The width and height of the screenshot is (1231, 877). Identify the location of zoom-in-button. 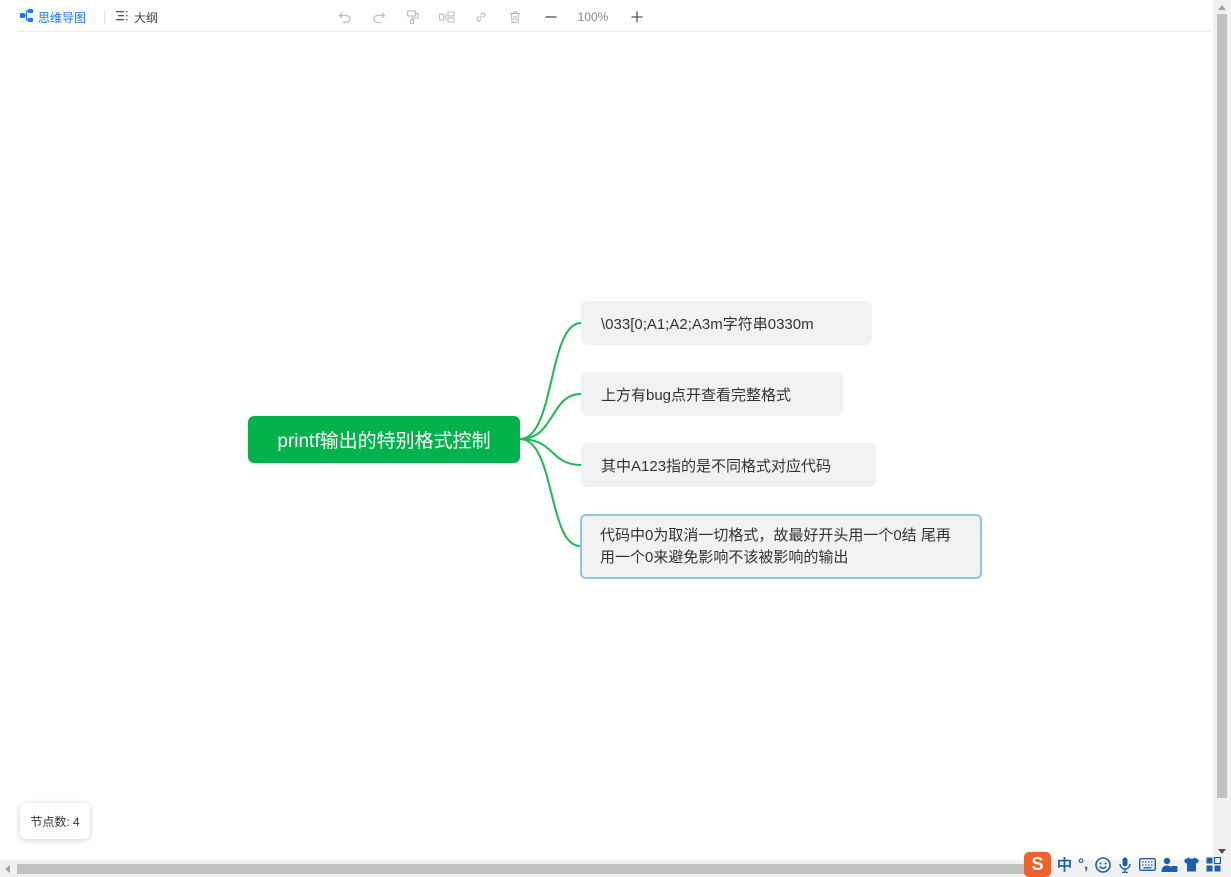
(637, 17).